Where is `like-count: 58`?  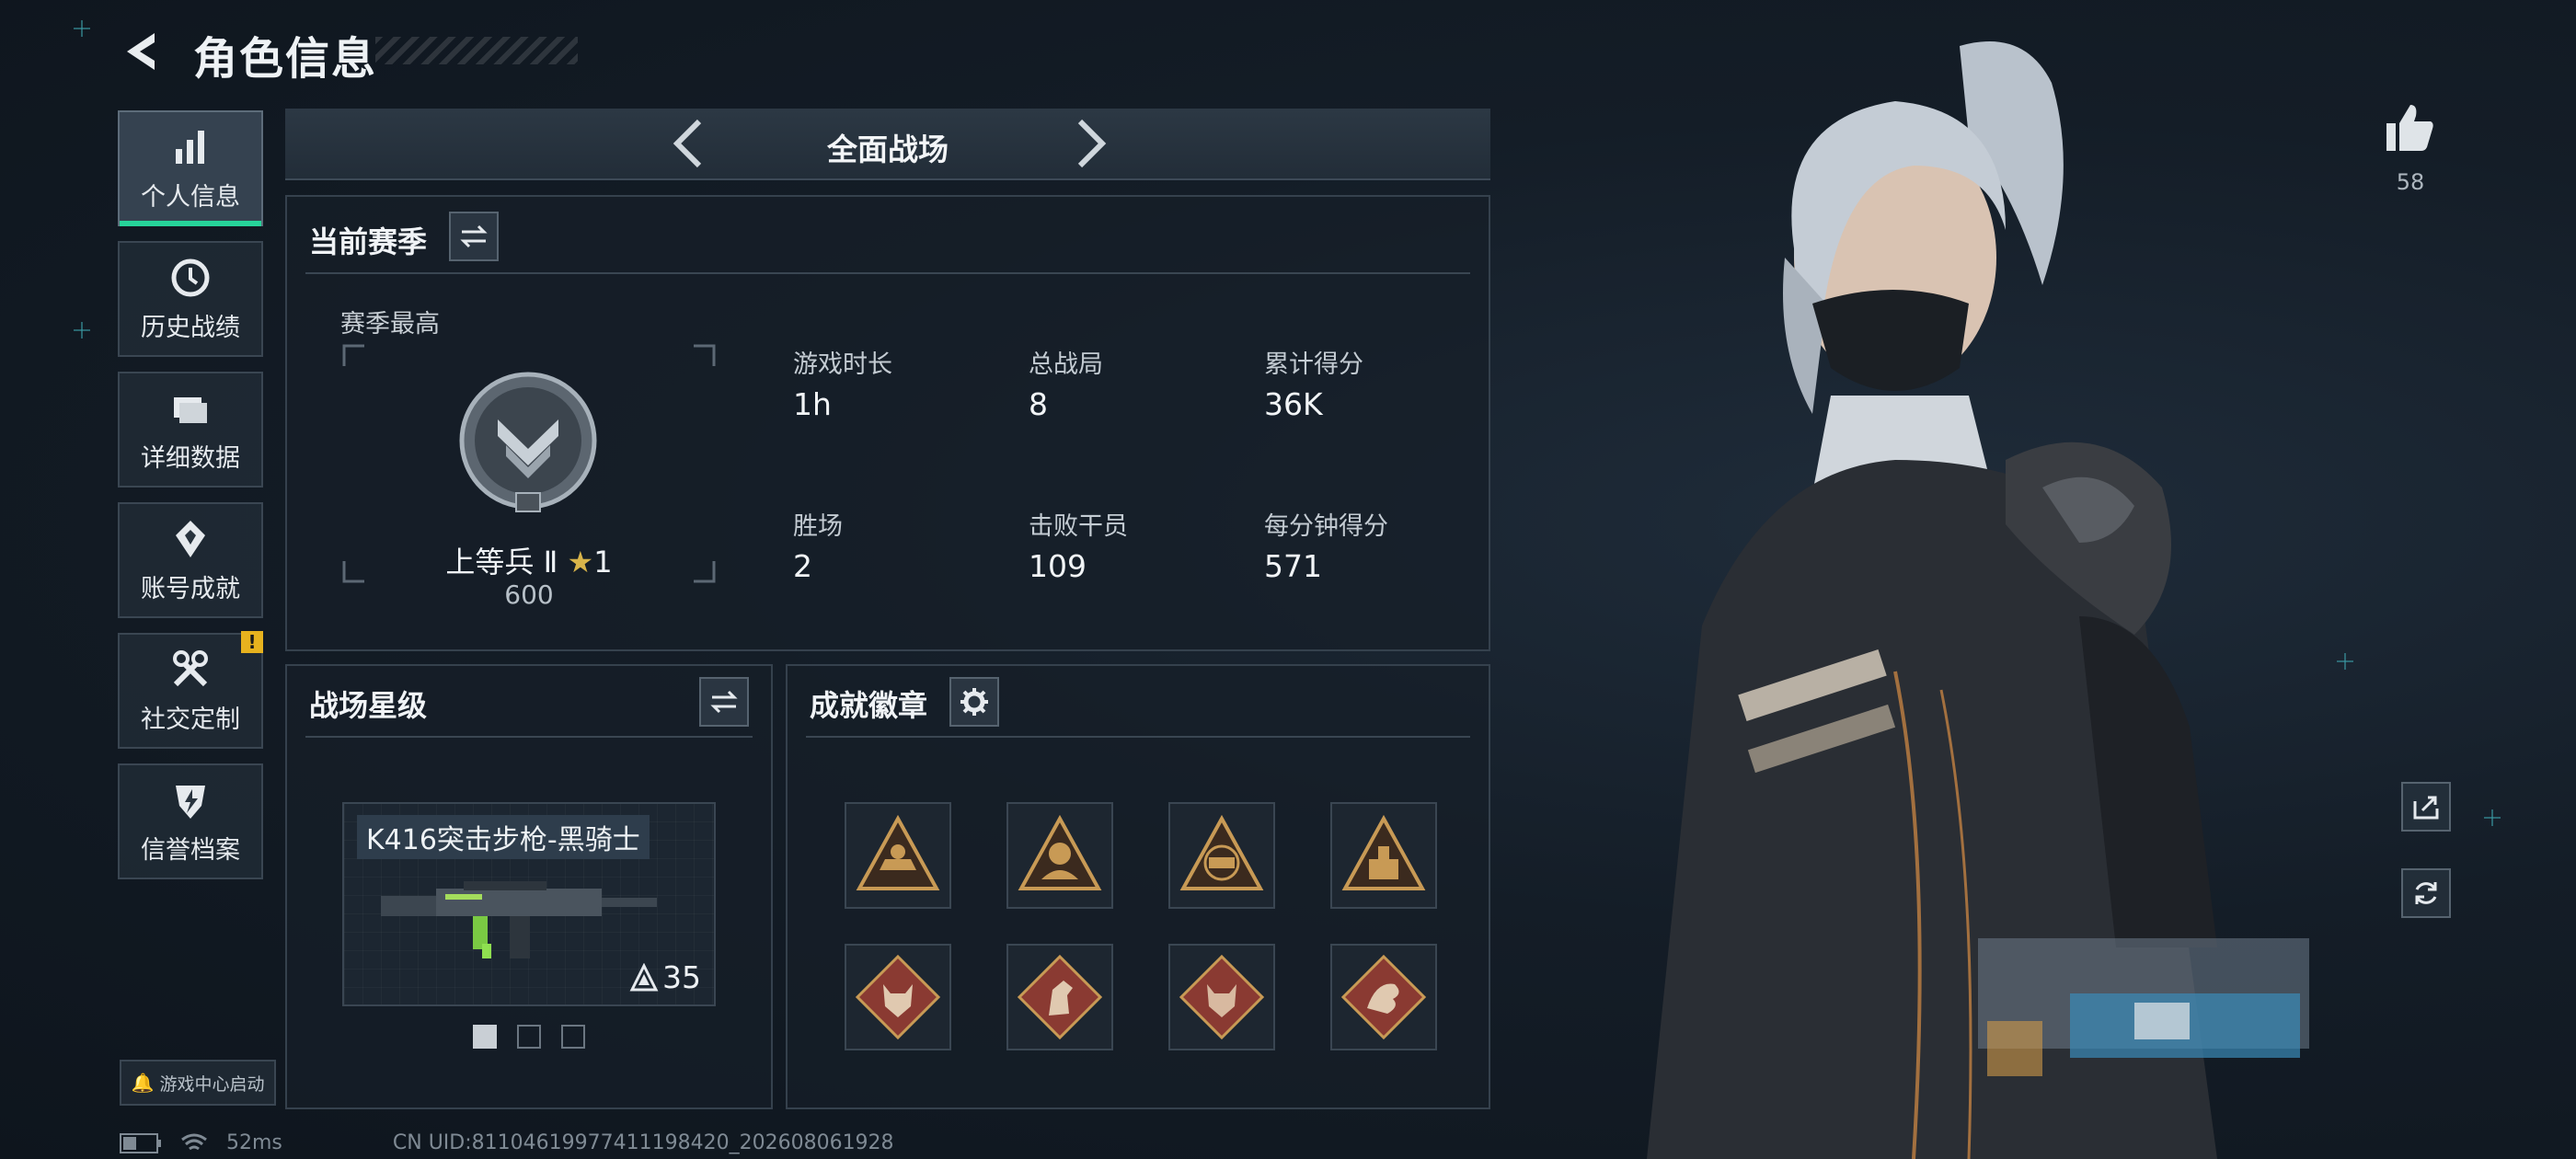 like-count: 58 is located at coordinates (2410, 182).